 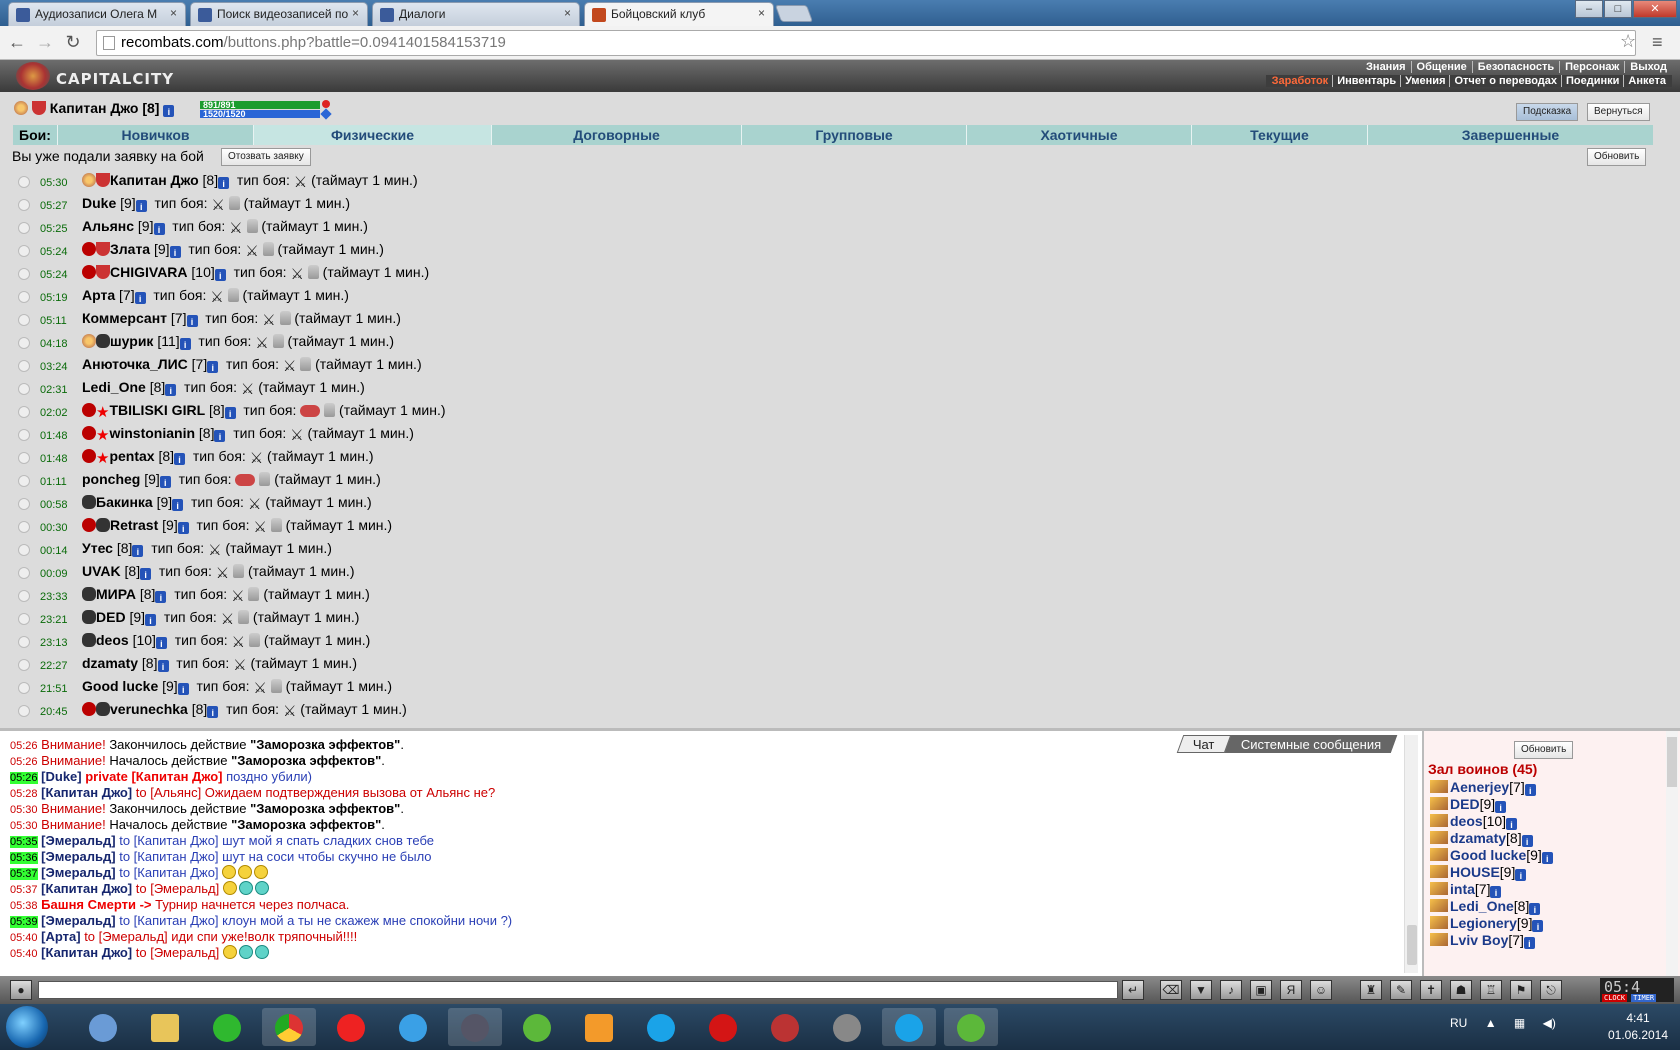 What do you see at coordinates (1479, 787) in the screenshot?
I see `user-name: Aenerjey` at bounding box center [1479, 787].